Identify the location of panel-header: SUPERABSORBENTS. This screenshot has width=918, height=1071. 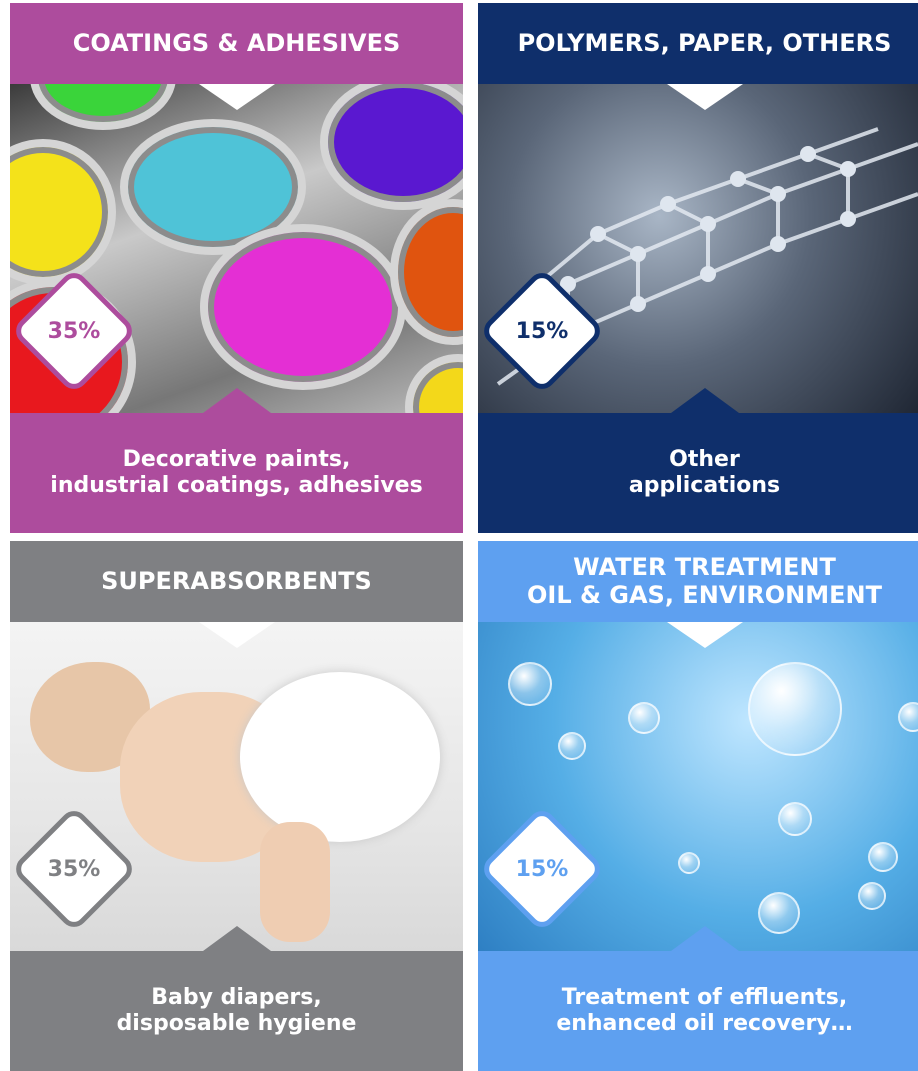
(236, 581).